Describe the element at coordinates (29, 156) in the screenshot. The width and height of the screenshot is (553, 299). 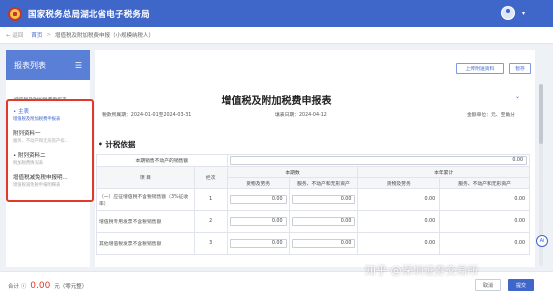
I see `sidebar-item-title: • 附列资料二` at that location.